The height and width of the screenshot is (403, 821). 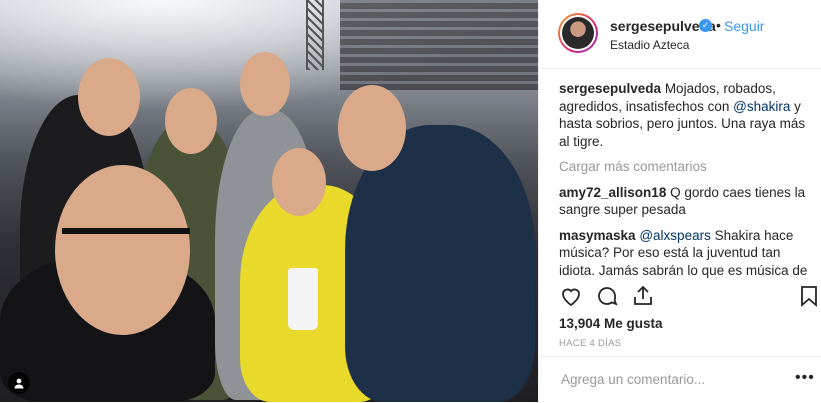 I want to click on avatar, so click(x=578, y=33).